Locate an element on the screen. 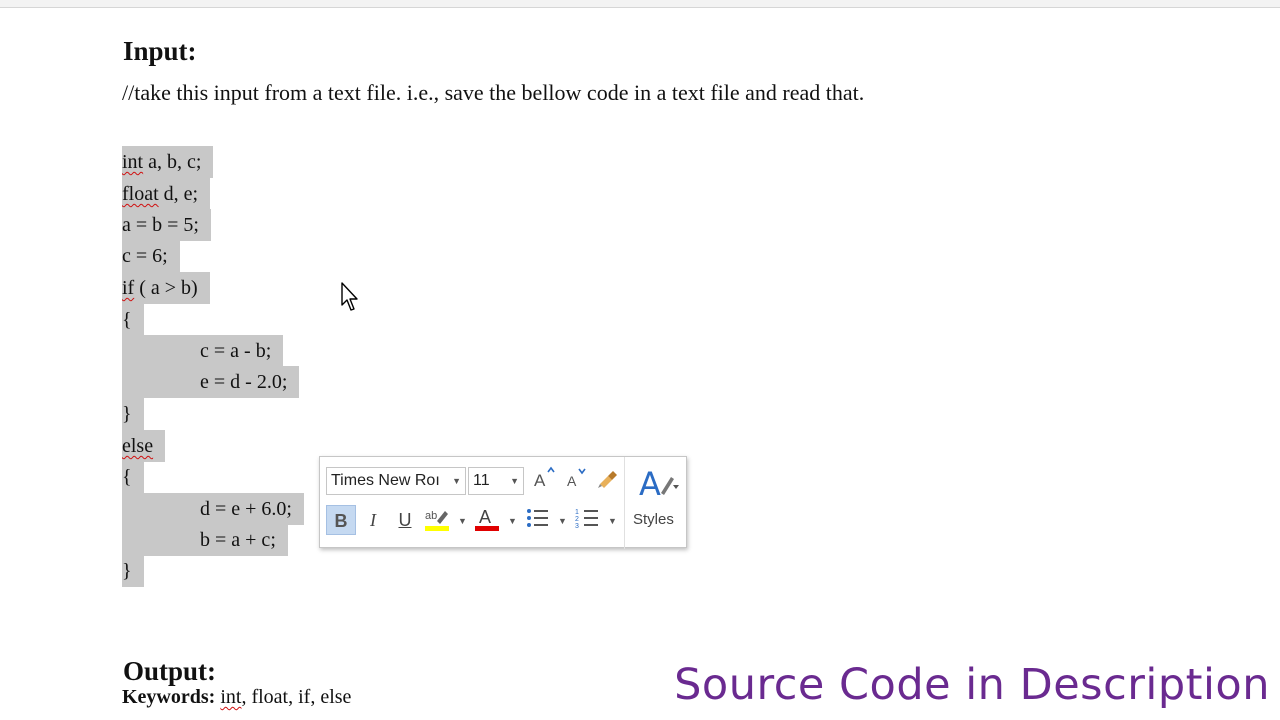 This screenshot has height=720, width=1280. format-painter-icon is located at coordinates (607, 479).